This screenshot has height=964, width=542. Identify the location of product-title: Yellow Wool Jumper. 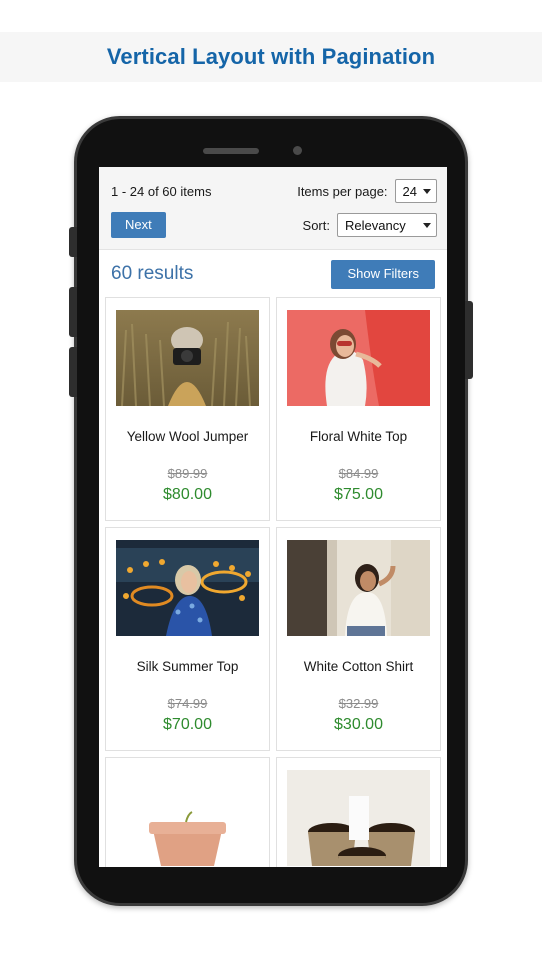
(187, 436).